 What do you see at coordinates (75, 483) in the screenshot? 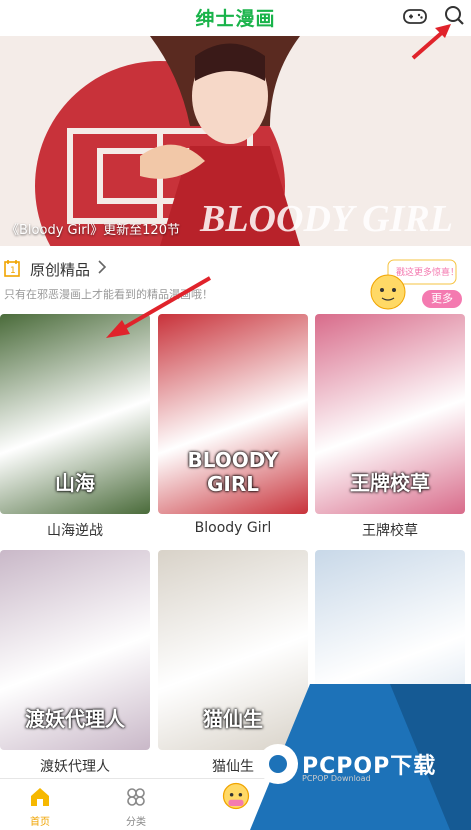
I see `cover-title-art: 山海` at bounding box center [75, 483].